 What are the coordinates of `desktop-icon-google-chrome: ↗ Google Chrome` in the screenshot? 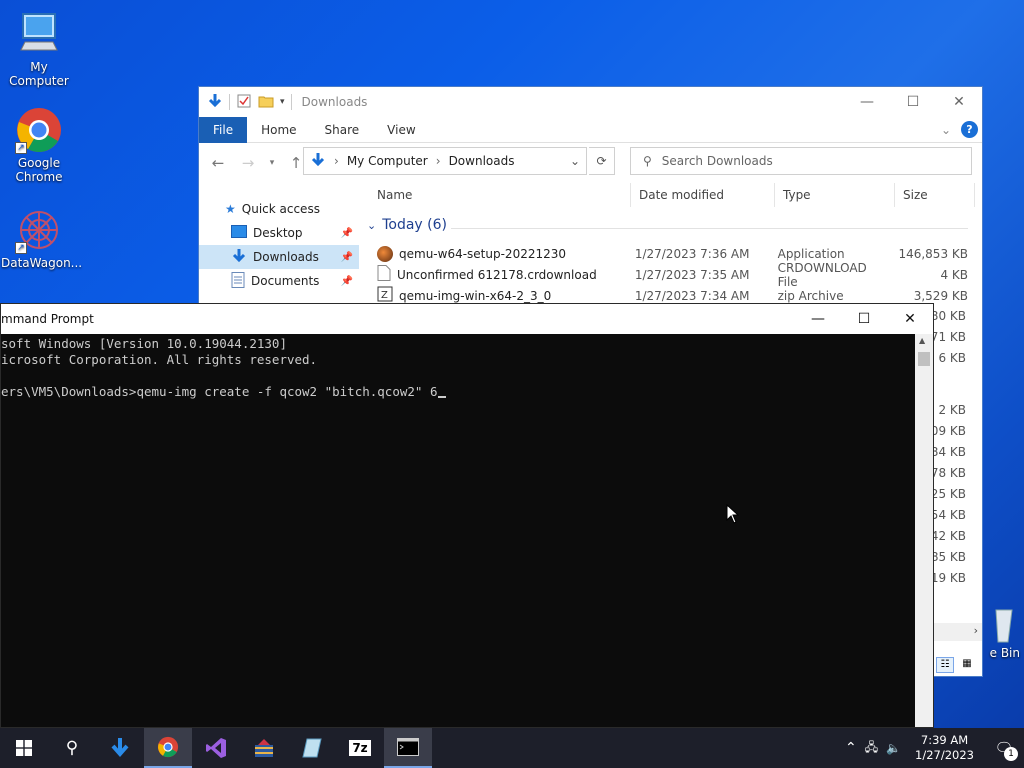 It's located at (39, 145).